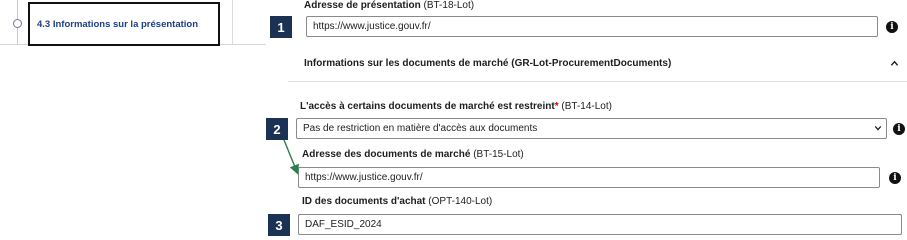 Image resolution: width=907 pixels, height=240 pixels. I want to click on step-badge-1: 1, so click(281, 27).